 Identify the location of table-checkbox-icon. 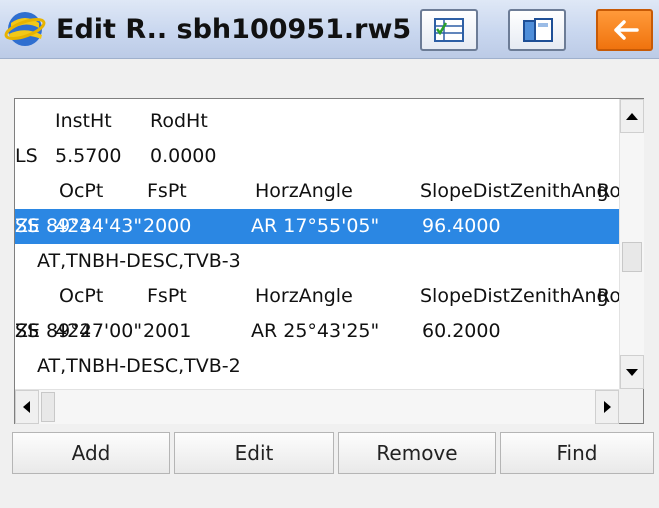
(449, 30).